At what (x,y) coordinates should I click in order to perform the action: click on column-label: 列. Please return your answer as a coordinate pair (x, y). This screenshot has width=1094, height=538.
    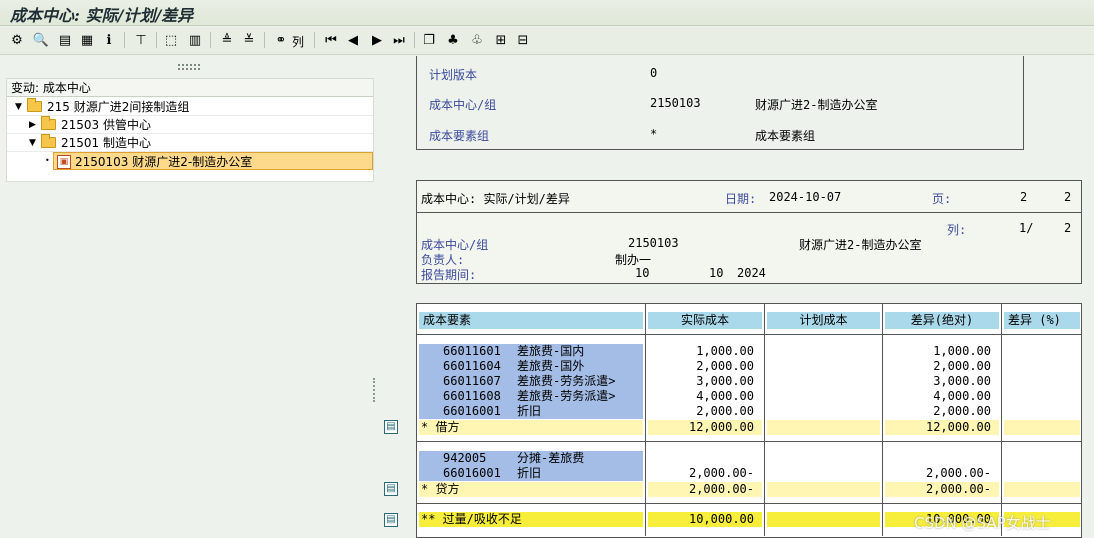
    Looking at the image, I should click on (298, 41).